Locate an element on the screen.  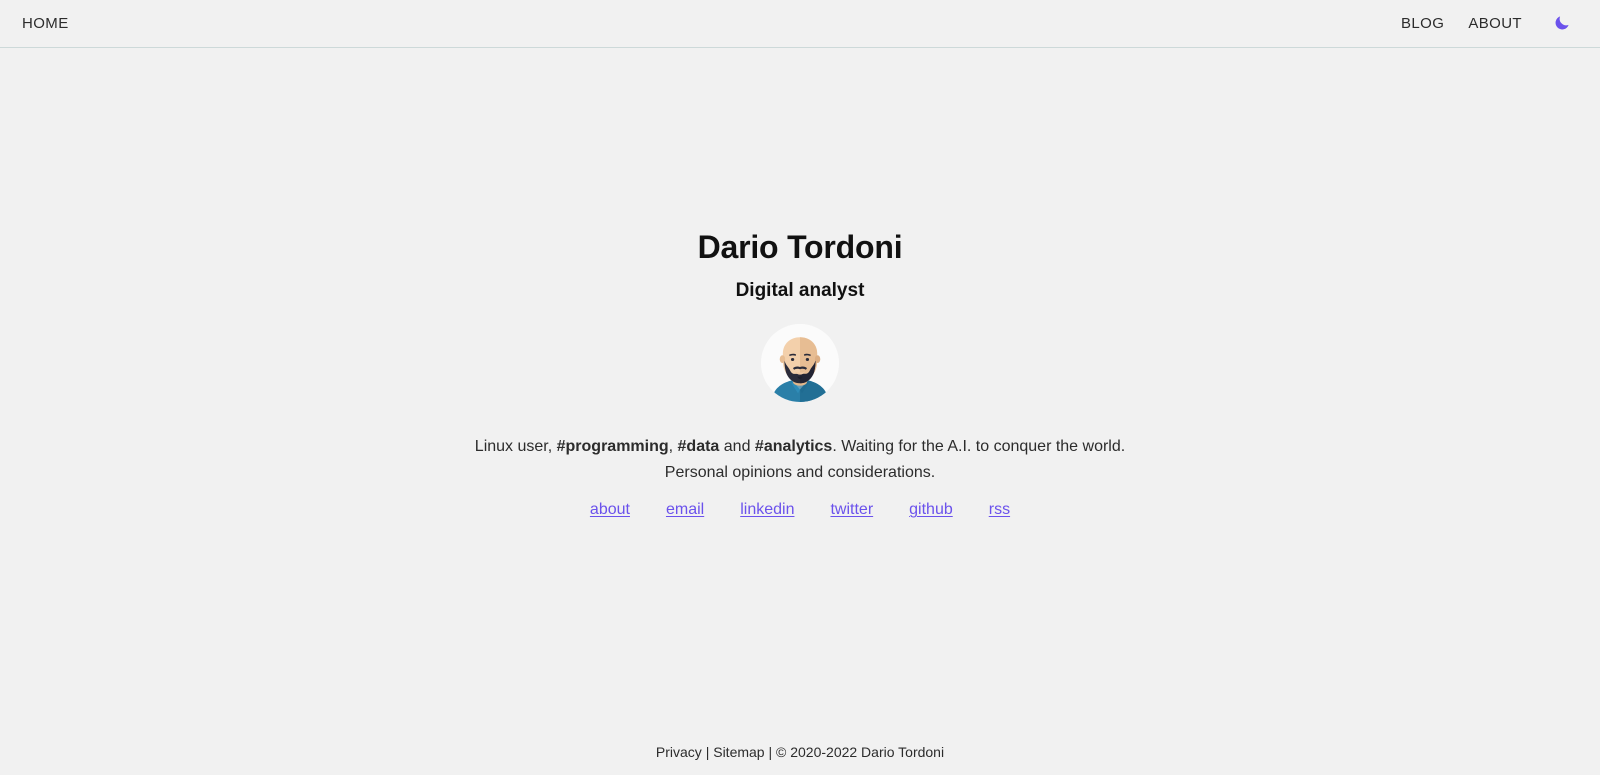
primary-nav-right: BLOG ABOUT is located at coordinates (1488, 24).